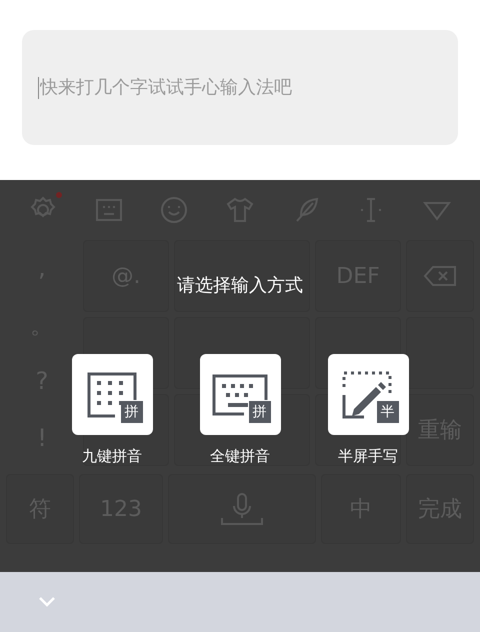 This screenshot has height=632, width=480. What do you see at coordinates (112, 456) in the screenshot?
I see `option-label: 九键拼音` at bounding box center [112, 456].